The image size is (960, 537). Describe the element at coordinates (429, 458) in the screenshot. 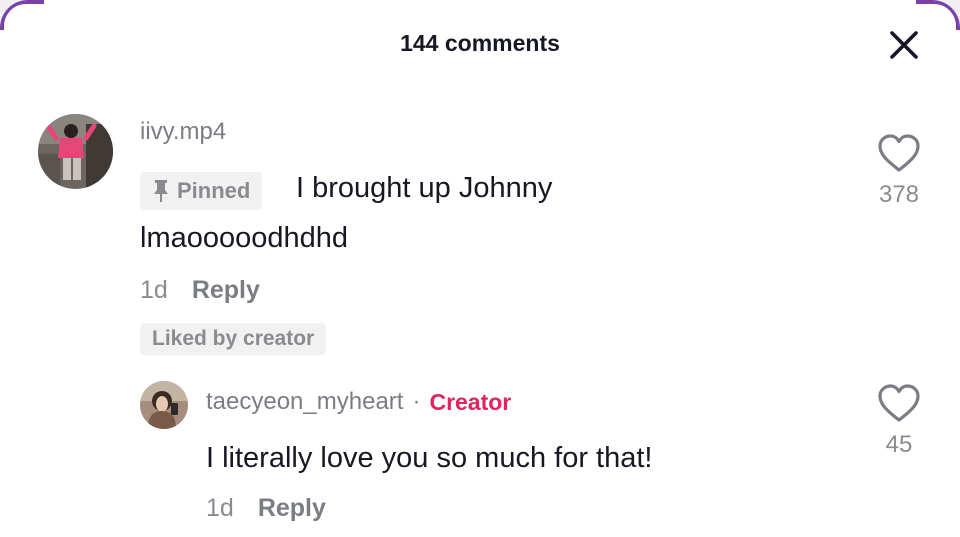

I see `reply-text: I literally love you so much for that!` at that location.